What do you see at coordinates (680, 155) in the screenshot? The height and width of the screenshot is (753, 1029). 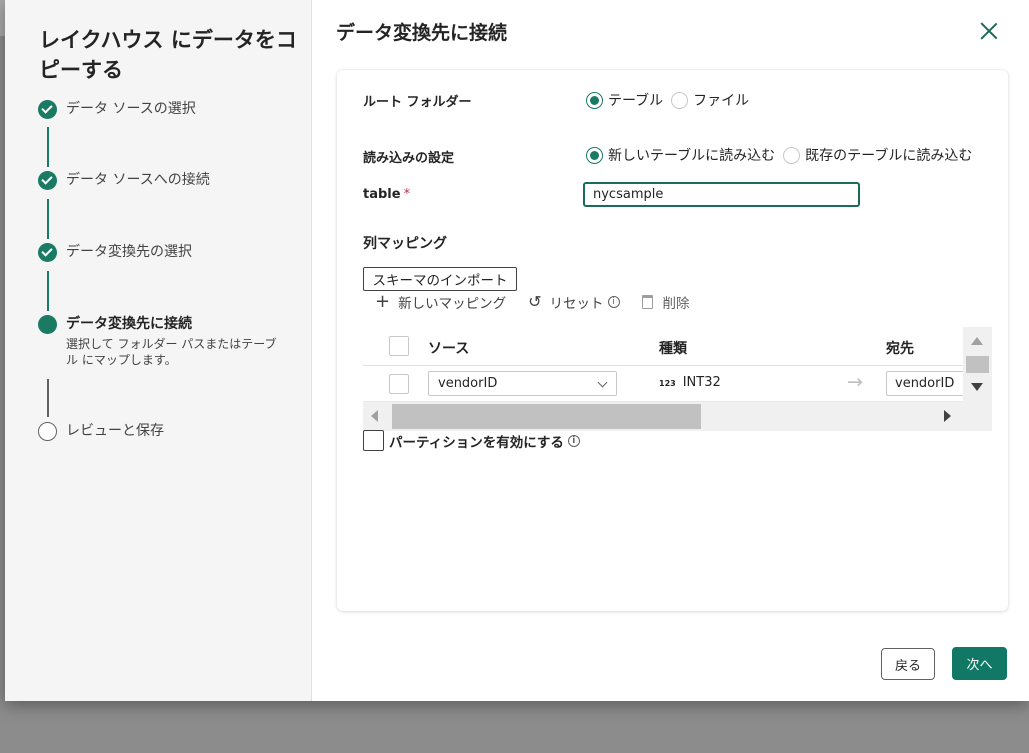 I see `radio-new-table: 新しいテーブルに読み込む` at bounding box center [680, 155].